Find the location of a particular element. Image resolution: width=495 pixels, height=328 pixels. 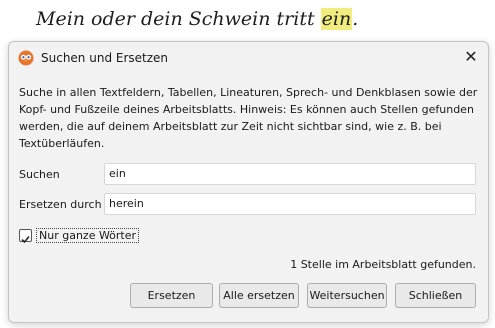

replace-all-button: Alle ersetzen is located at coordinates (259, 295).